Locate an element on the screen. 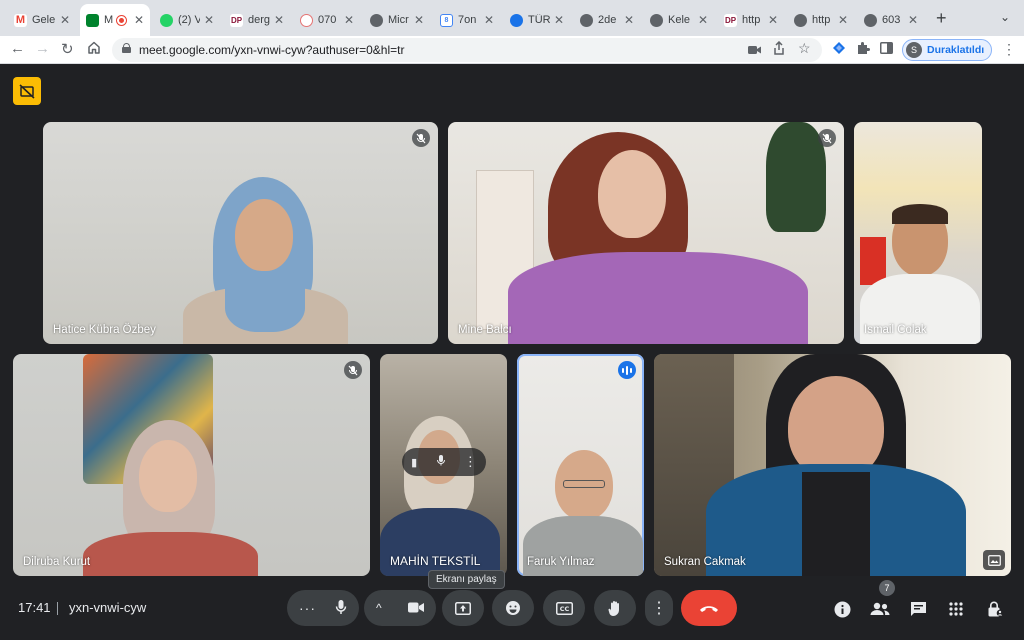 Image resolution: width=1024 pixels, height=640 pixels. tab-label: M is located at coordinates (108, 20).